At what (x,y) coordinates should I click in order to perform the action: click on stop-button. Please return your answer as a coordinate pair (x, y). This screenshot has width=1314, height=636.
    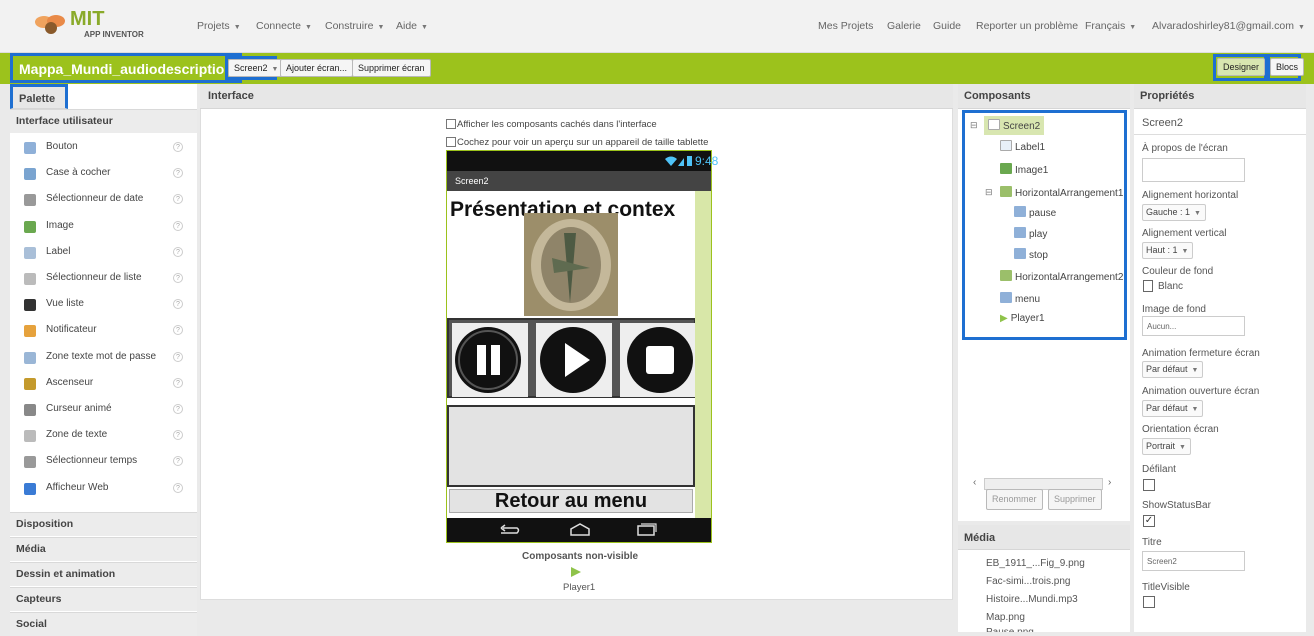
    Looking at the image, I should click on (657, 360).